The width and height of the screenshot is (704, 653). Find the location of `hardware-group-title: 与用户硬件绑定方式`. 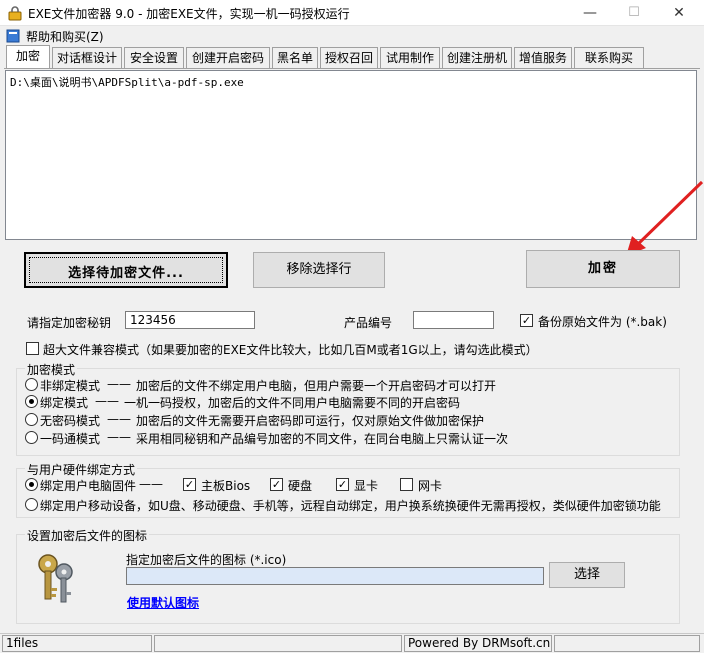

hardware-group-title: 与用户硬件绑定方式 is located at coordinates (81, 469).